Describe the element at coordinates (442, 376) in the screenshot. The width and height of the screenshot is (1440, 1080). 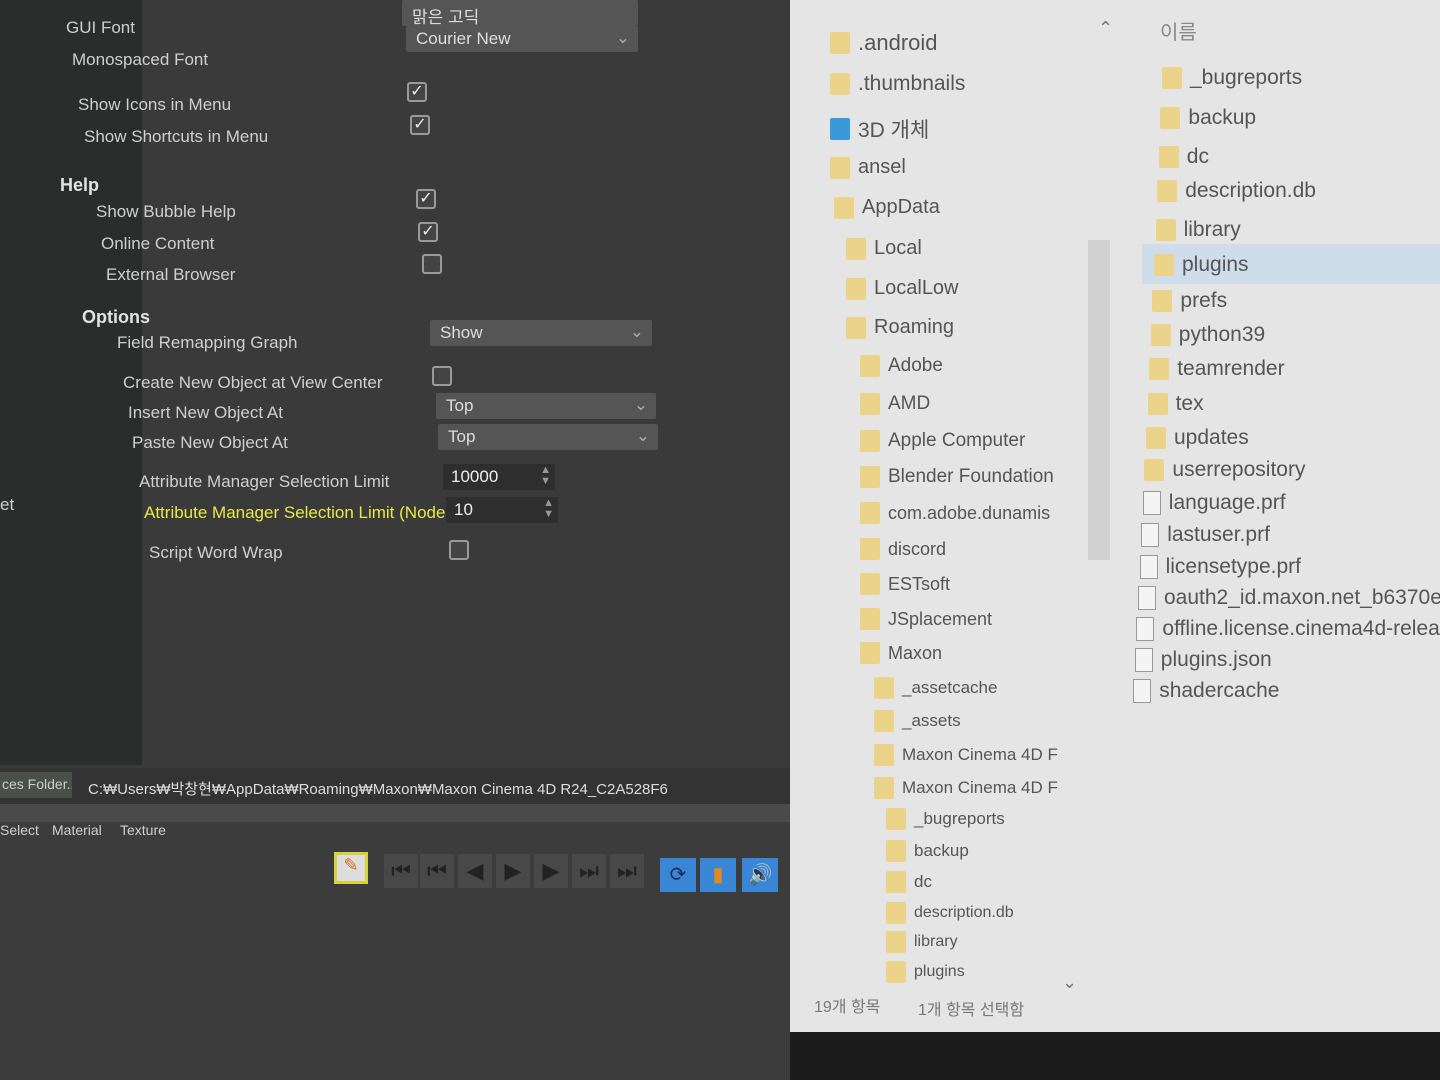
I see `create-center-checkbox` at that location.